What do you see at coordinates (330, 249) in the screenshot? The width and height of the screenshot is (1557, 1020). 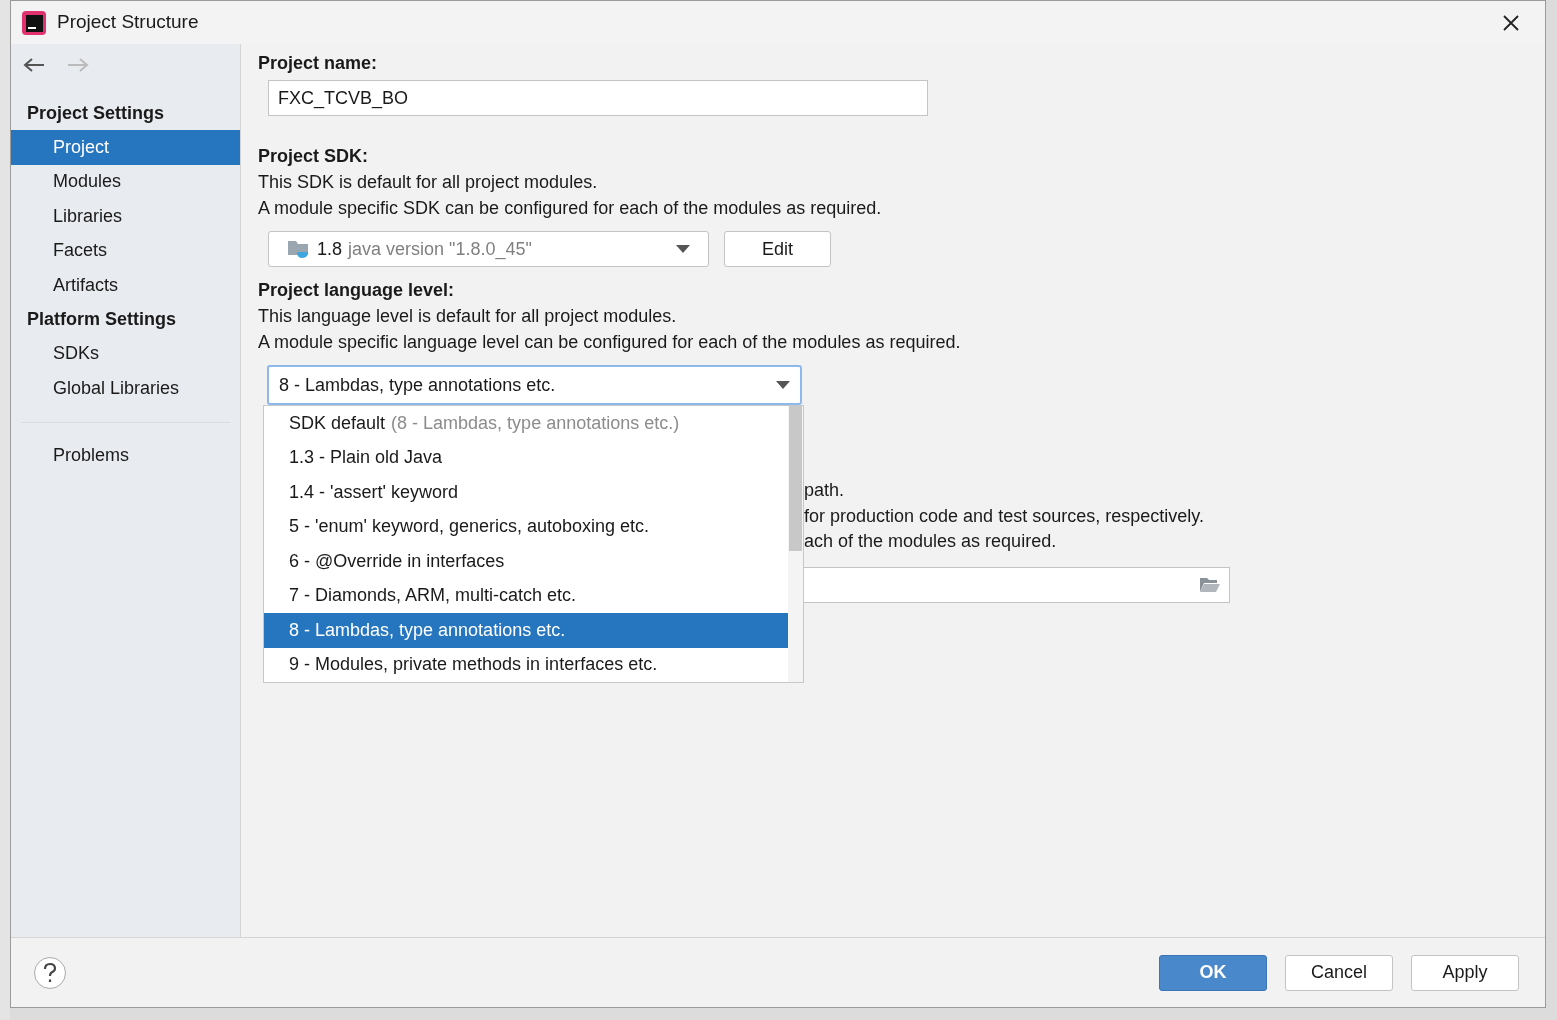 I see `sdk-version: 1.8` at bounding box center [330, 249].